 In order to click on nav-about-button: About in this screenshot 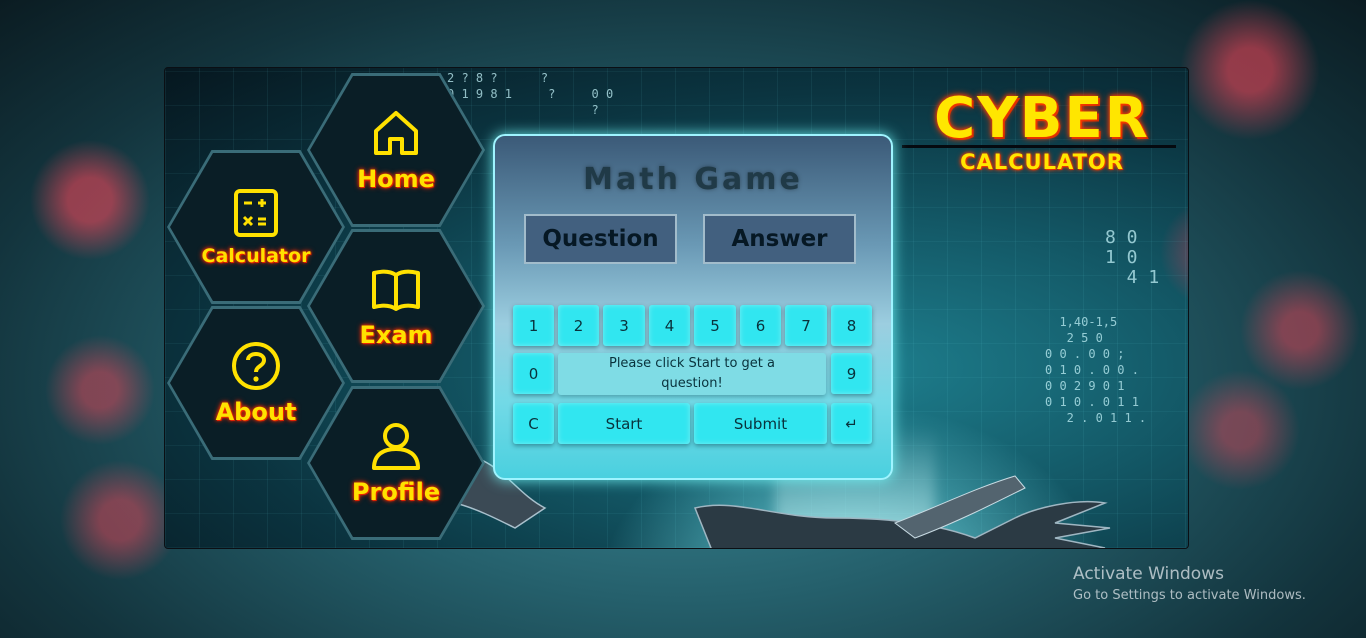, I will do `click(256, 383)`.